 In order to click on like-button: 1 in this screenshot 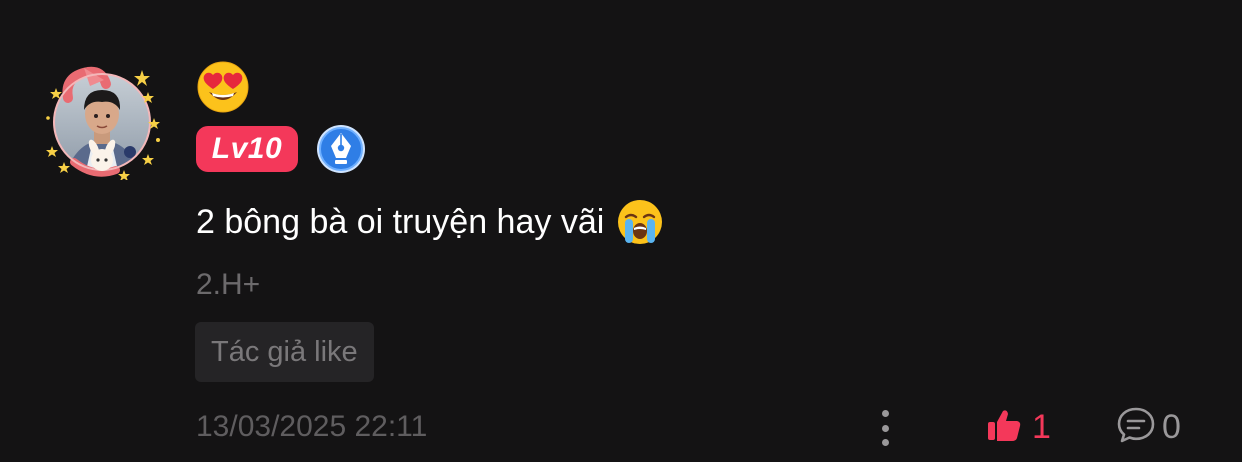, I will do `click(1018, 427)`.